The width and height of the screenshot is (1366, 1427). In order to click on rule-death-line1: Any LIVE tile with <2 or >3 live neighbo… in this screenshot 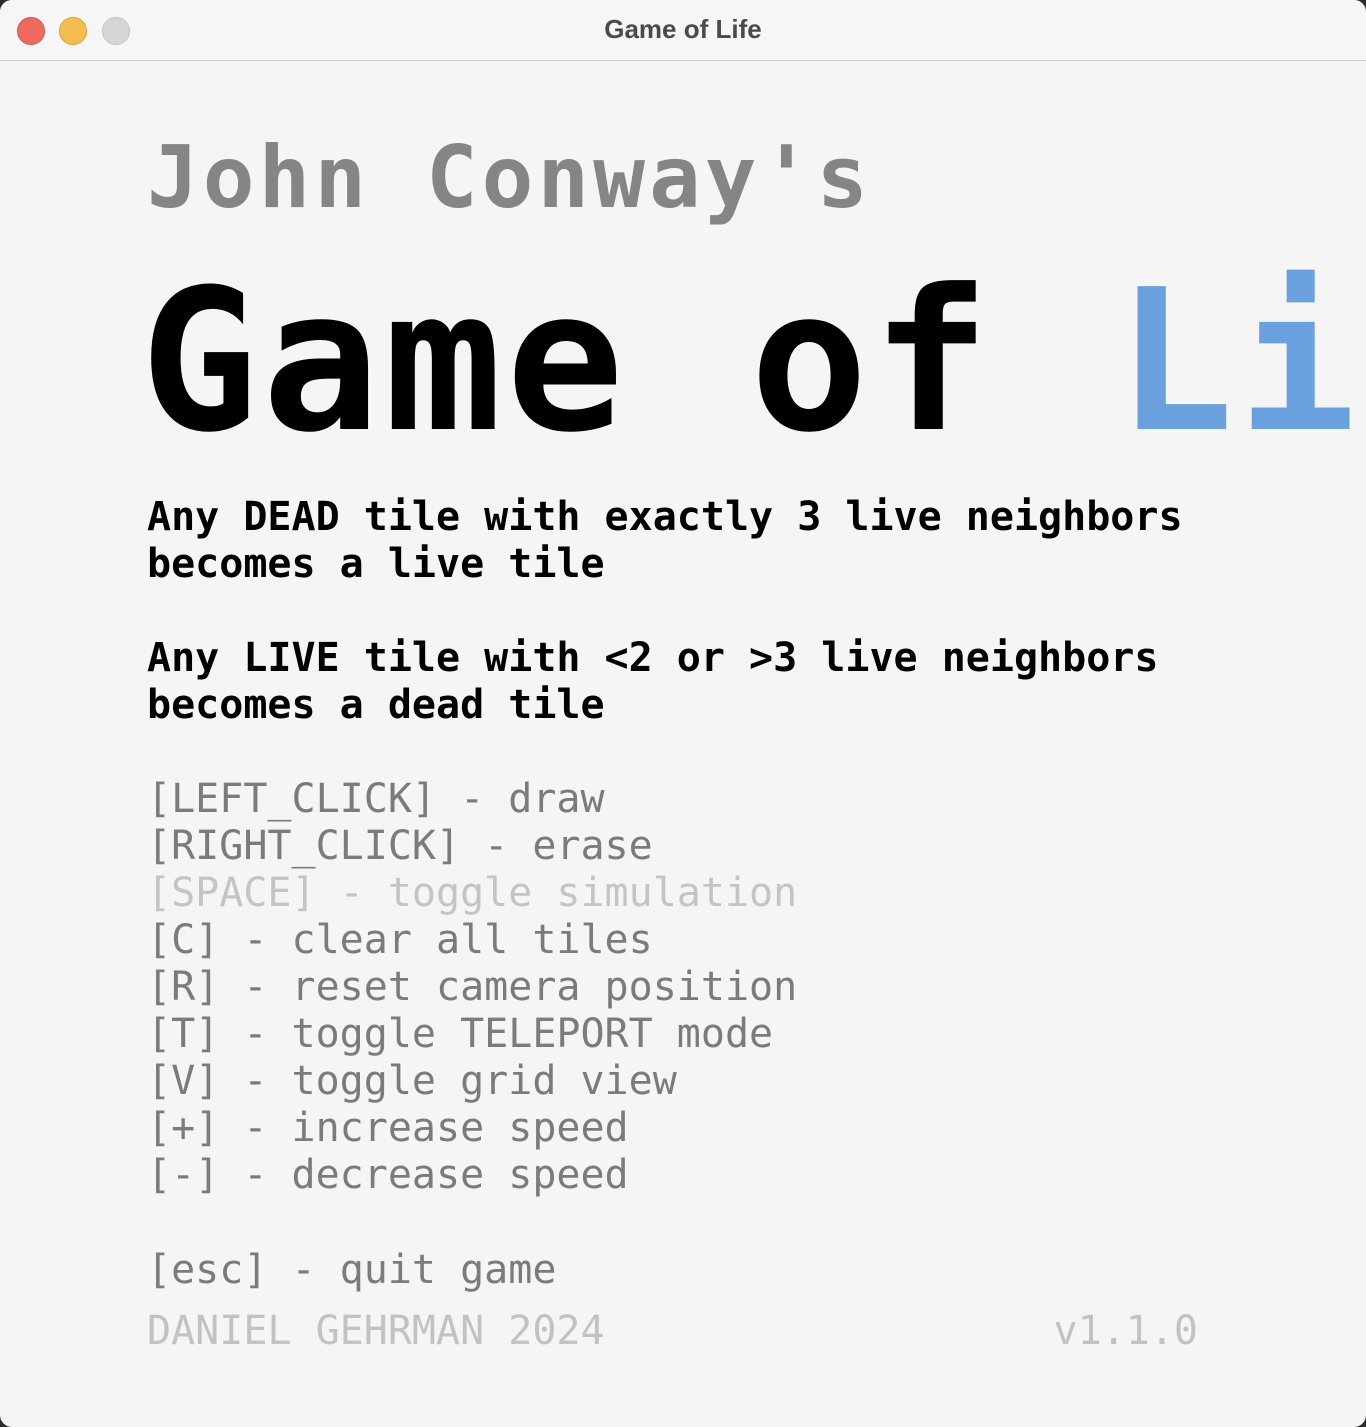, I will do `click(653, 658)`.